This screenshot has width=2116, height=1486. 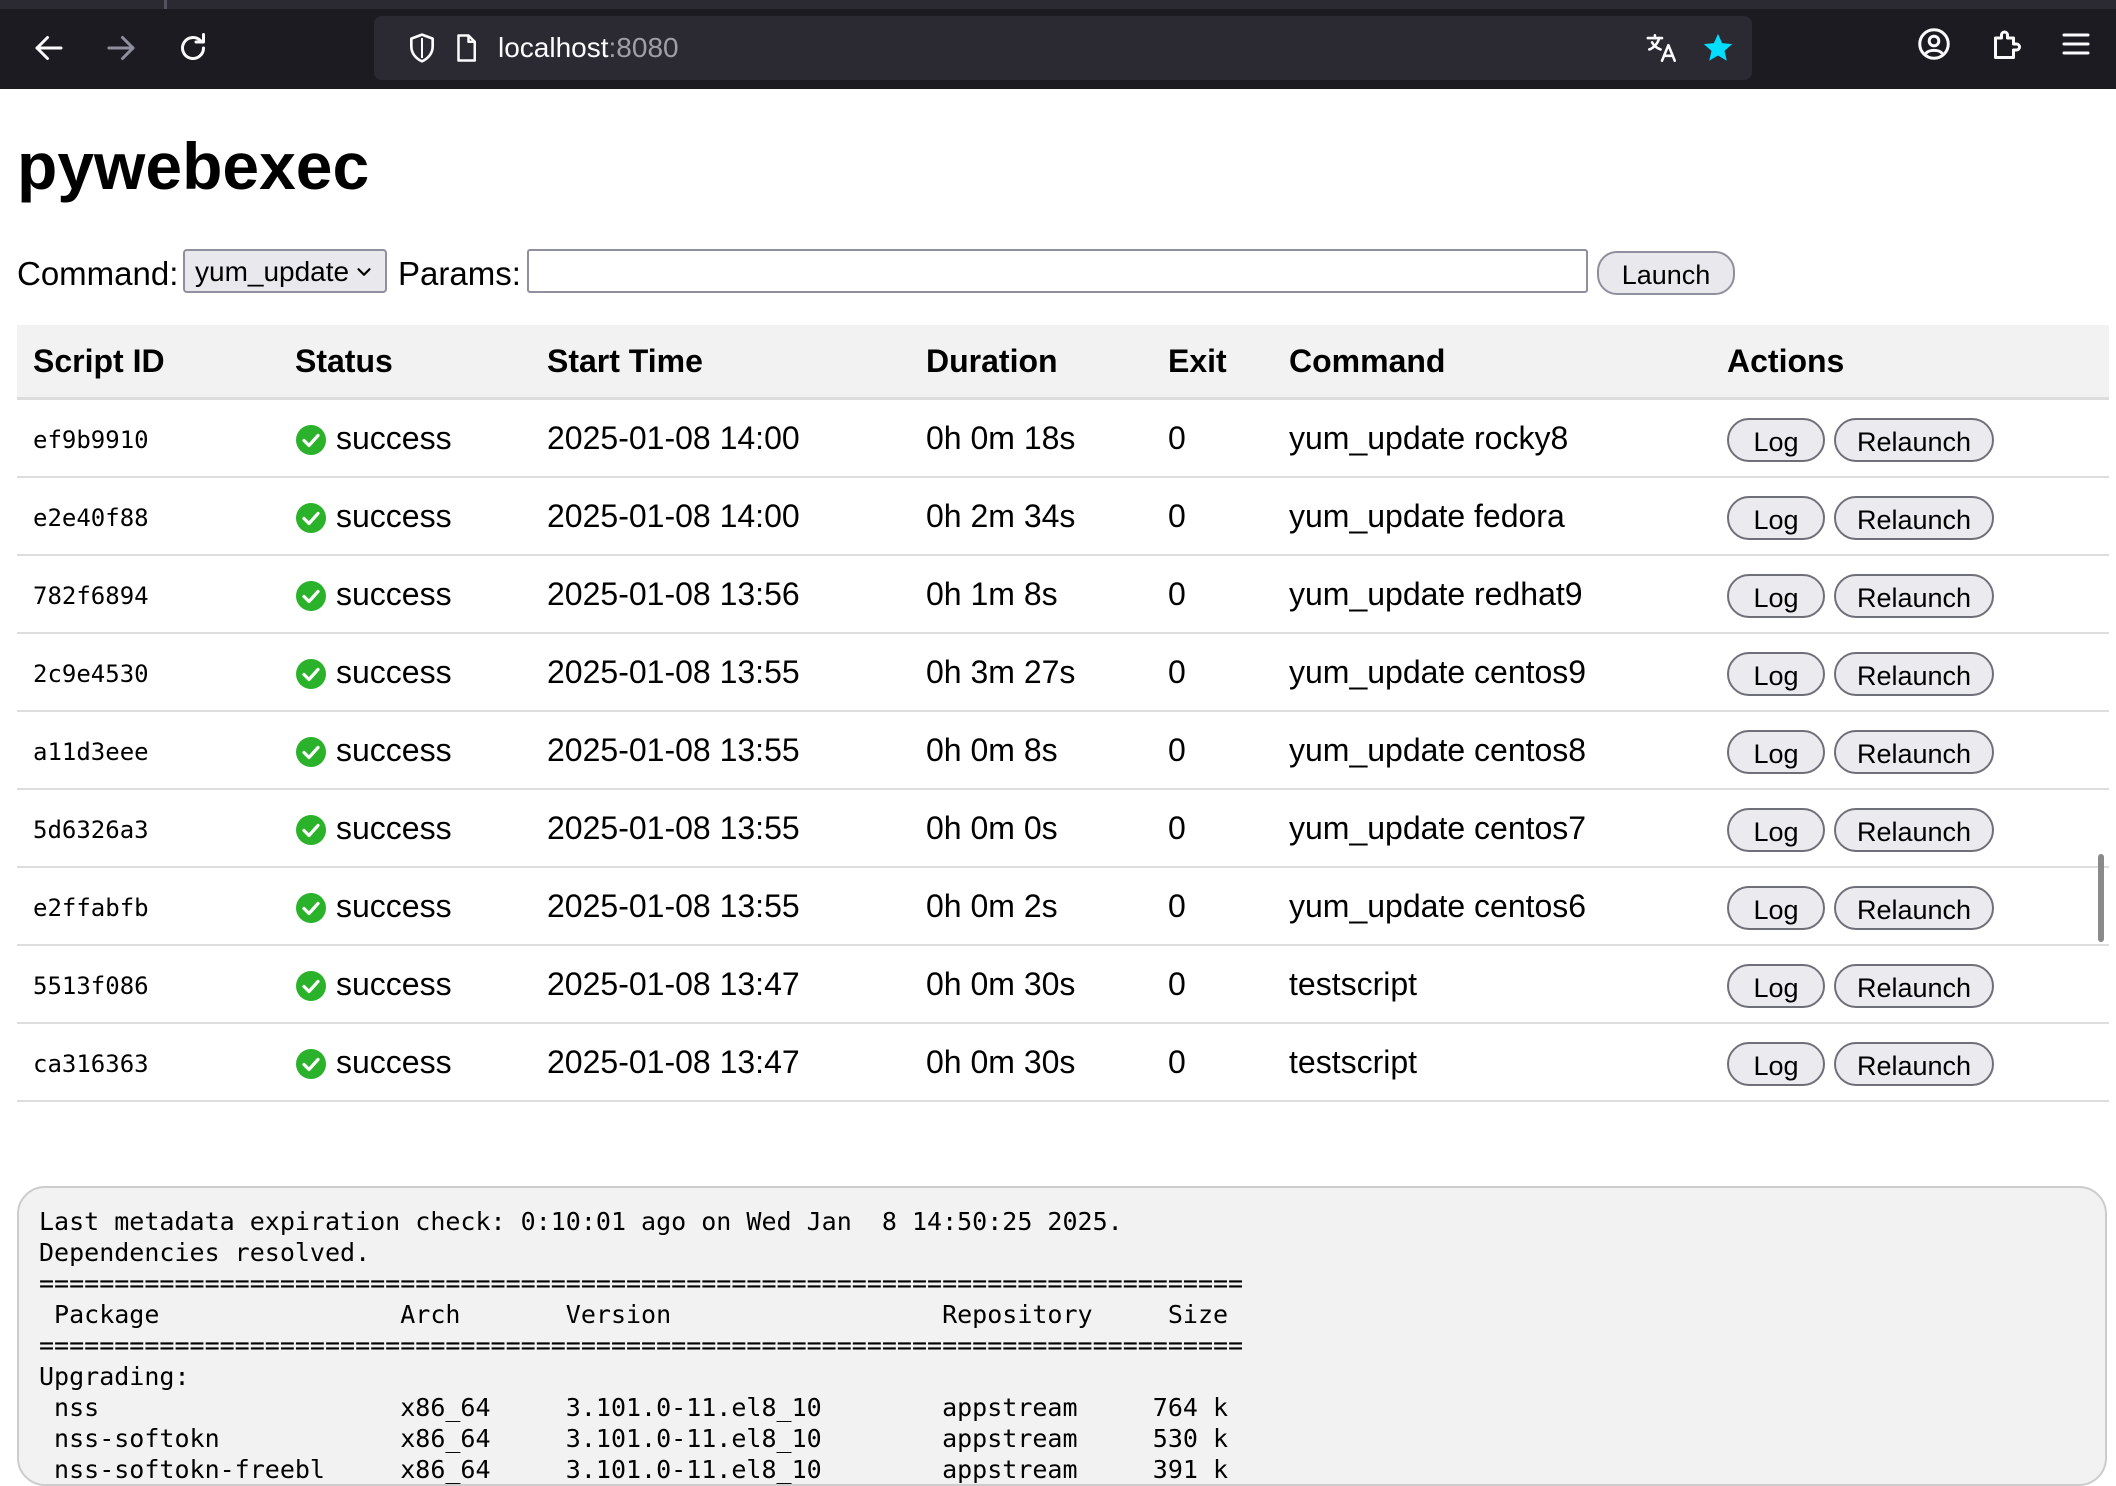 What do you see at coordinates (1666, 273) in the screenshot?
I see `launch-button: Launch` at bounding box center [1666, 273].